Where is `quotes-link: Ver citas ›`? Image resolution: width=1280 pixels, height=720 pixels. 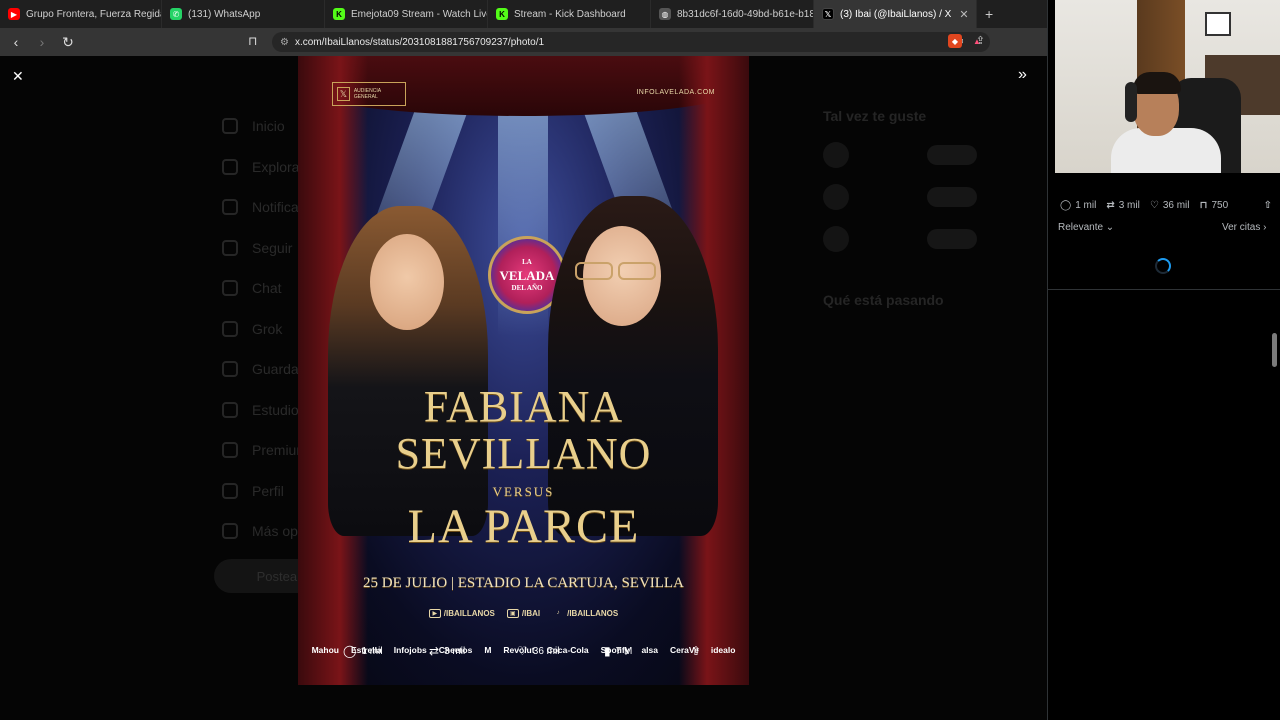
quotes-link: Ver citas › is located at coordinates (1244, 227).